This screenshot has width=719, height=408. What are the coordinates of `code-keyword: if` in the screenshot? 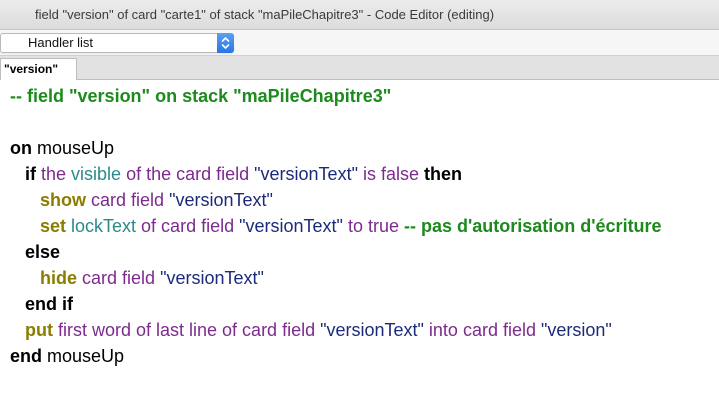 It's located at (30, 174).